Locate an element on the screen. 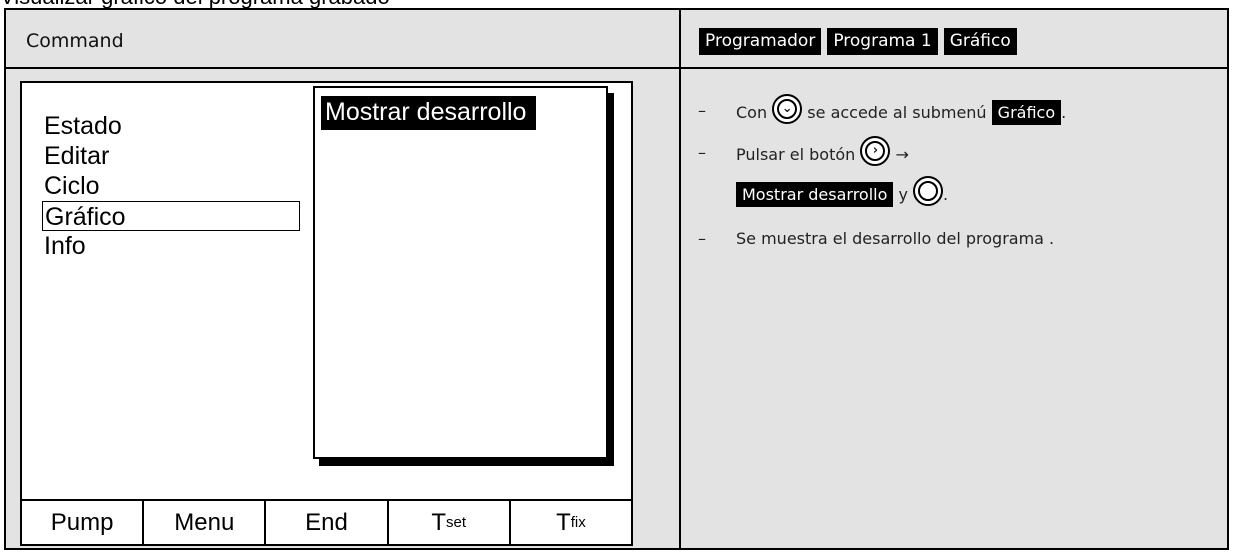 The height and width of the screenshot is (554, 1235). step-1: – Con ⌄ se accede al submenú Gráfico. is located at coordinates (882, 112).